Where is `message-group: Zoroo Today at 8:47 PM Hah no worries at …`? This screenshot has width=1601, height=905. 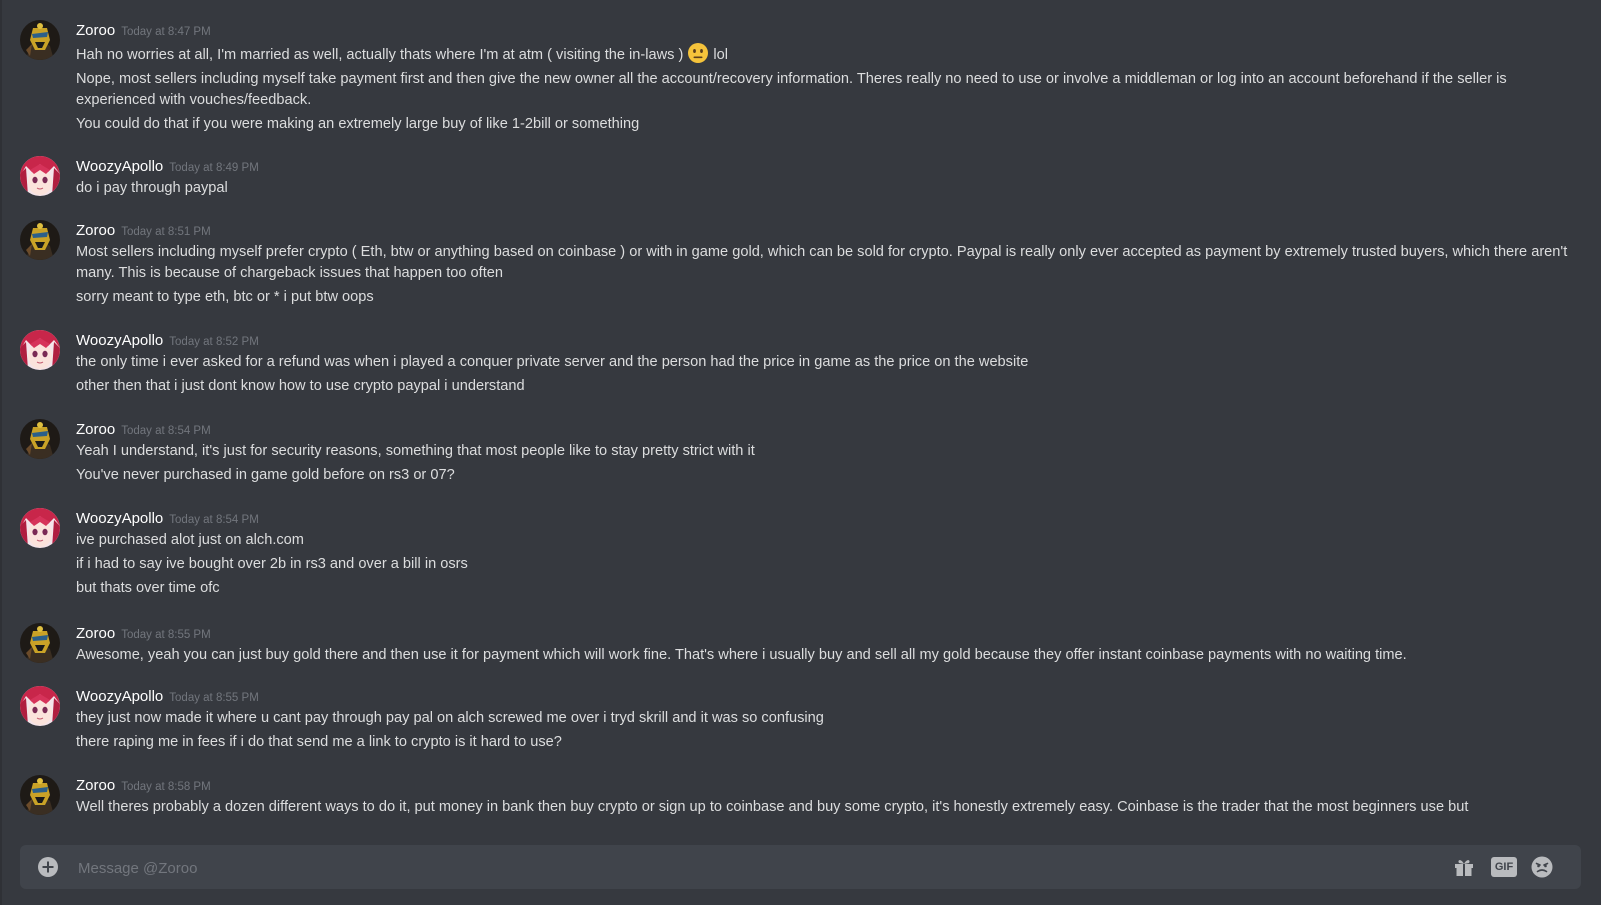
message-group: Zoroo Today at 8:47 PM Hah no worries at … is located at coordinates (800, 77).